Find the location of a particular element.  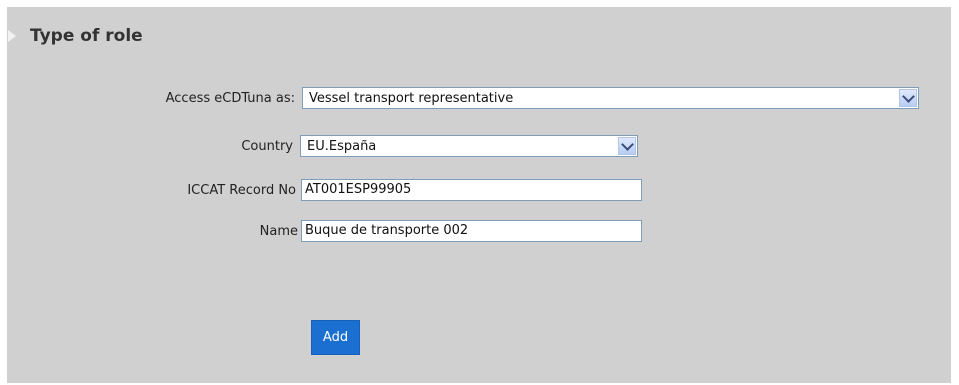

country-row: Country EU.España is located at coordinates (319, 146).